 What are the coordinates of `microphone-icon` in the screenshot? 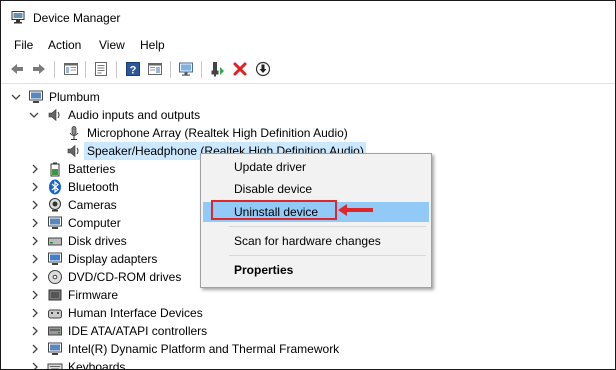 It's located at (74, 133).